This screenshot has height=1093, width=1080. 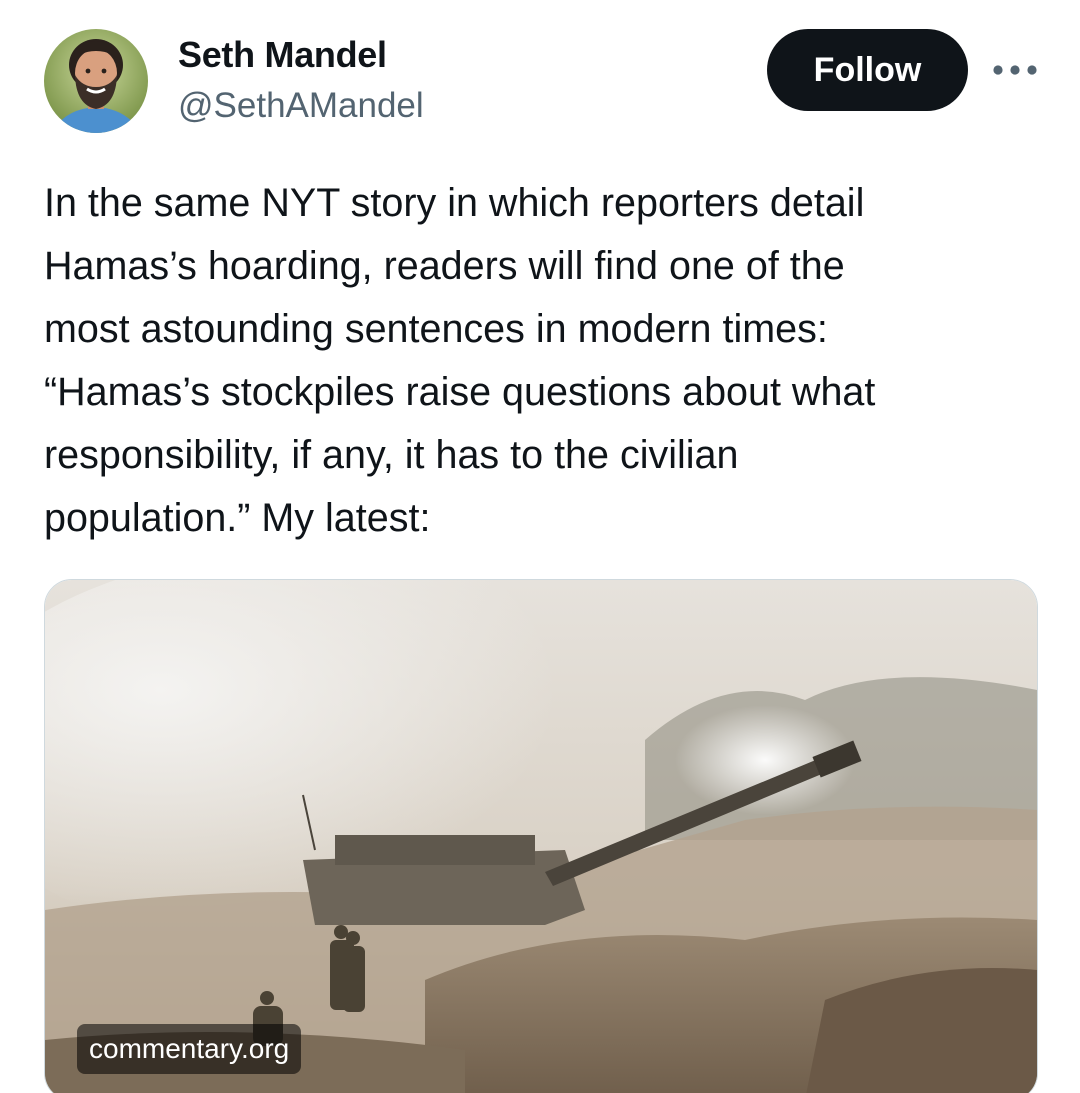 I want to click on author-display-name: Seth Mandel, so click(x=282, y=55).